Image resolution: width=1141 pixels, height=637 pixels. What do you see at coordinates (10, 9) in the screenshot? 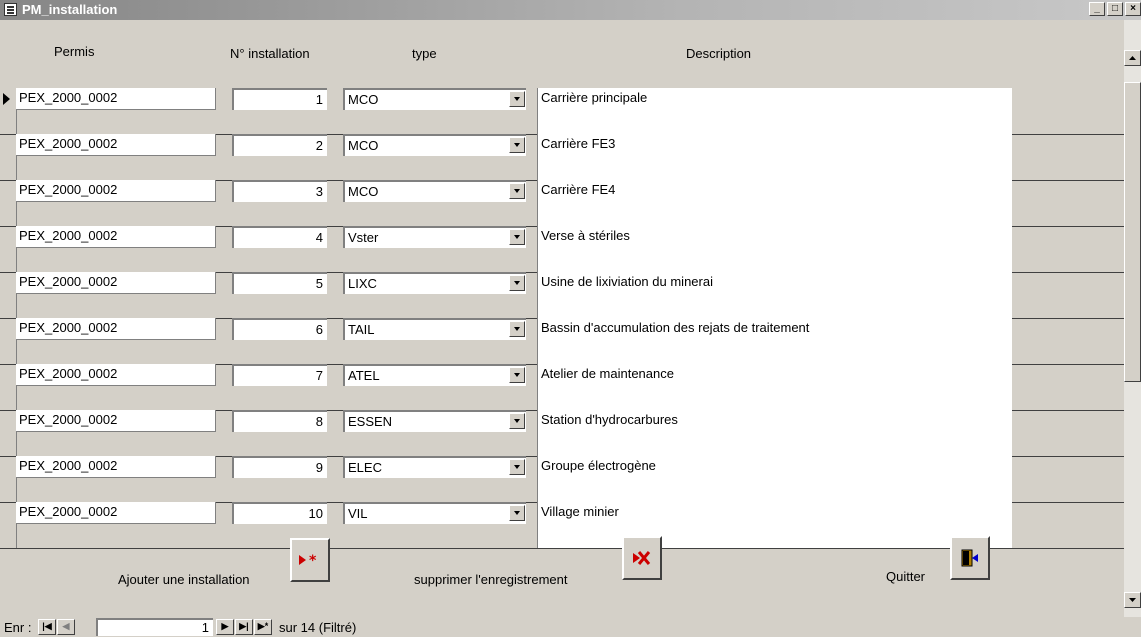
I see `form-icon` at bounding box center [10, 9].